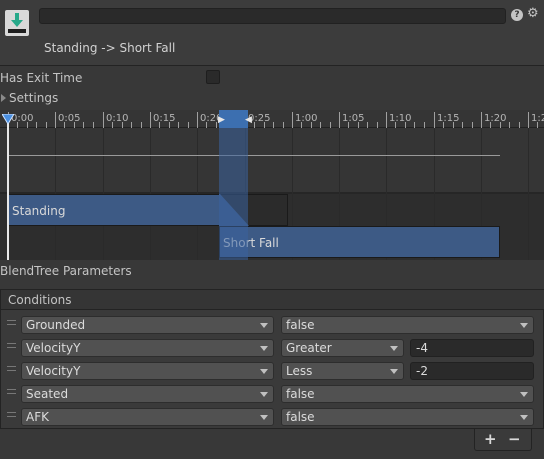 Image resolution: width=544 pixels, height=459 pixels. I want to click on condition-row: VelocityY Greater -4, so click(272, 347).